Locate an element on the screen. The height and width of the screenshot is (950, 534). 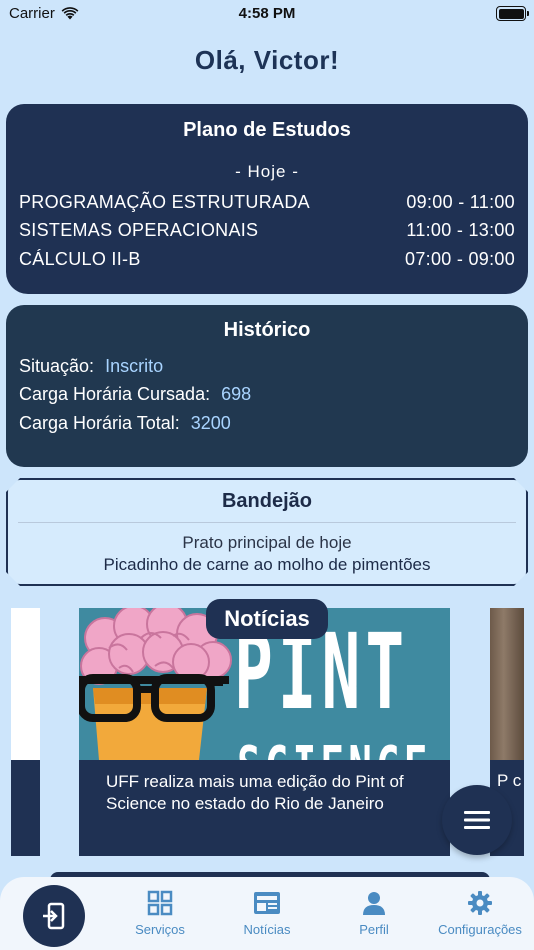
class-name: CÁLCULO II-B is located at coordinates (80, 258).